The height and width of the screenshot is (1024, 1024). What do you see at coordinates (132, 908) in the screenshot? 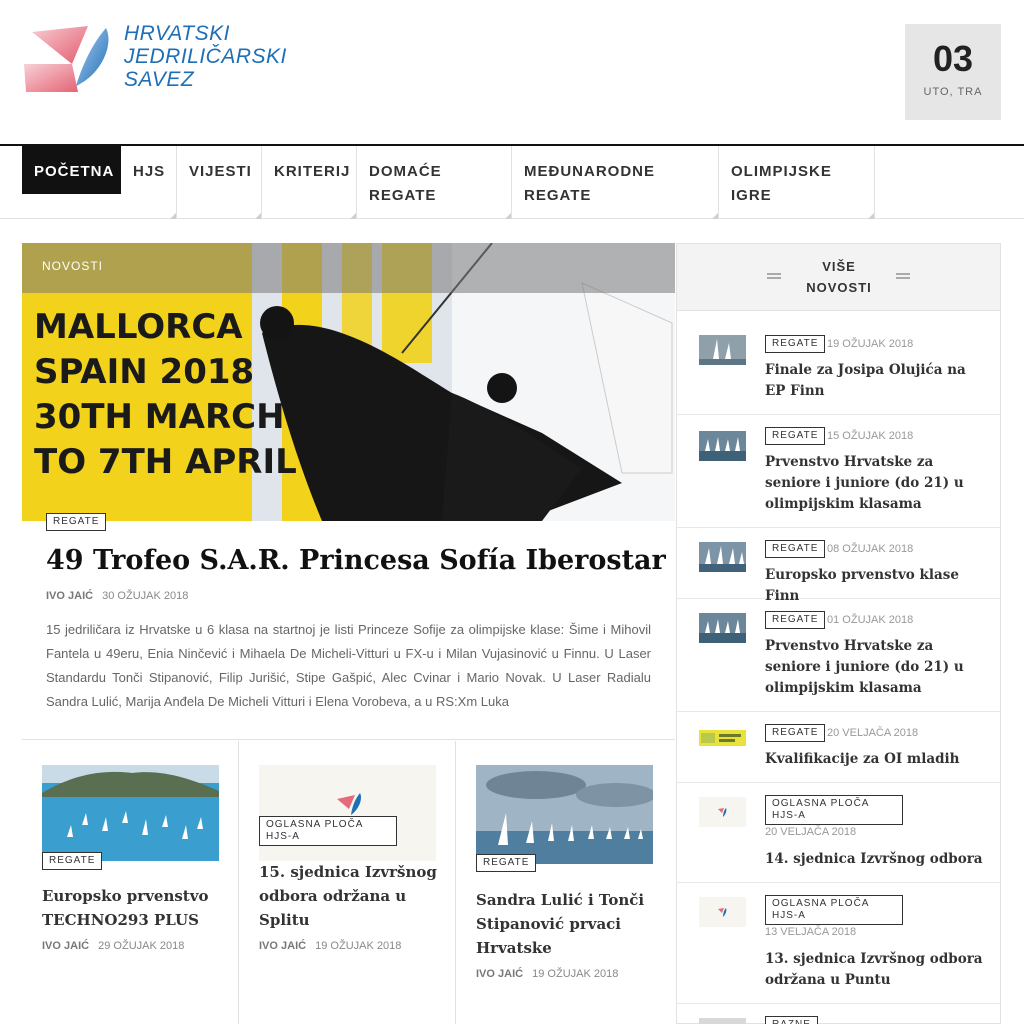
I see `card-title: Europsko prvenstvo TECHNO293 PLUS` at bounding box center [132, 908].